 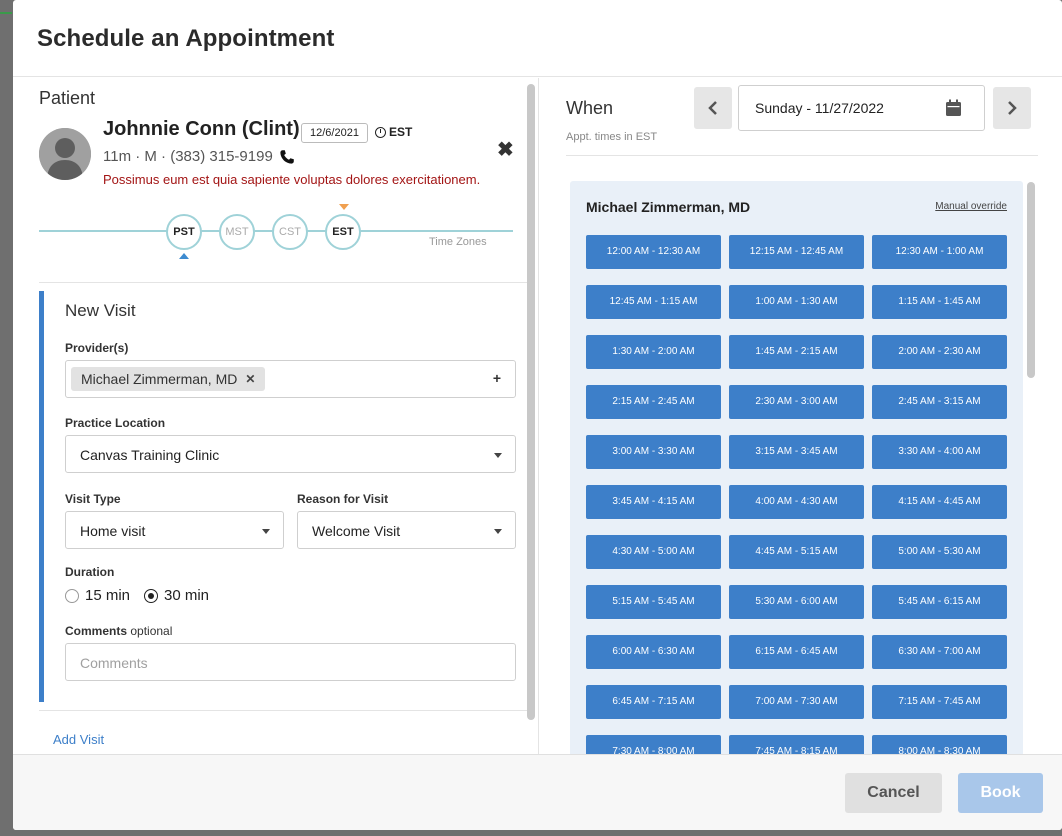 What do you see at coordinates (893, 793) in the screenshot?
I see `cancel-button: Cancel` at bounding box center [893, 793].